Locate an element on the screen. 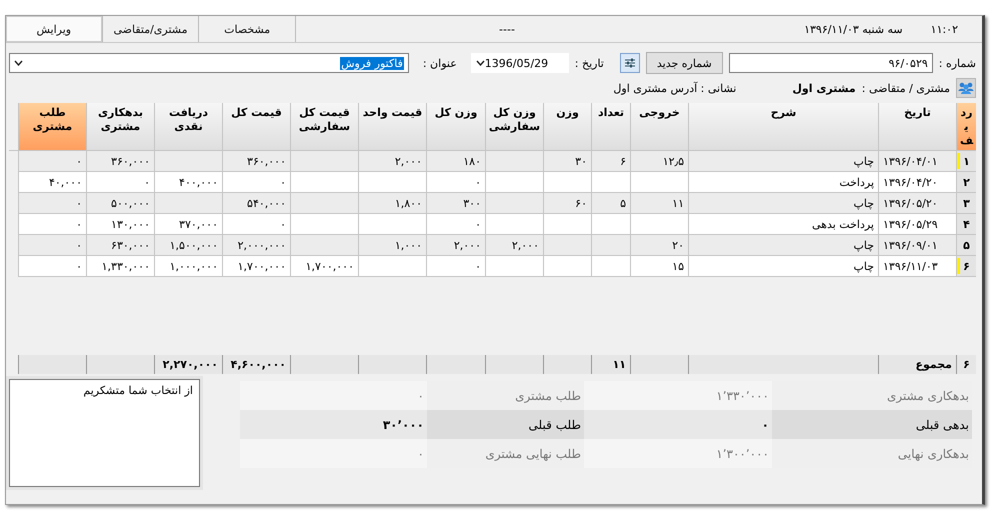 This screenshot has height=520, width=993. column-header: قیمت واحد is located at coordinates (392, 126).